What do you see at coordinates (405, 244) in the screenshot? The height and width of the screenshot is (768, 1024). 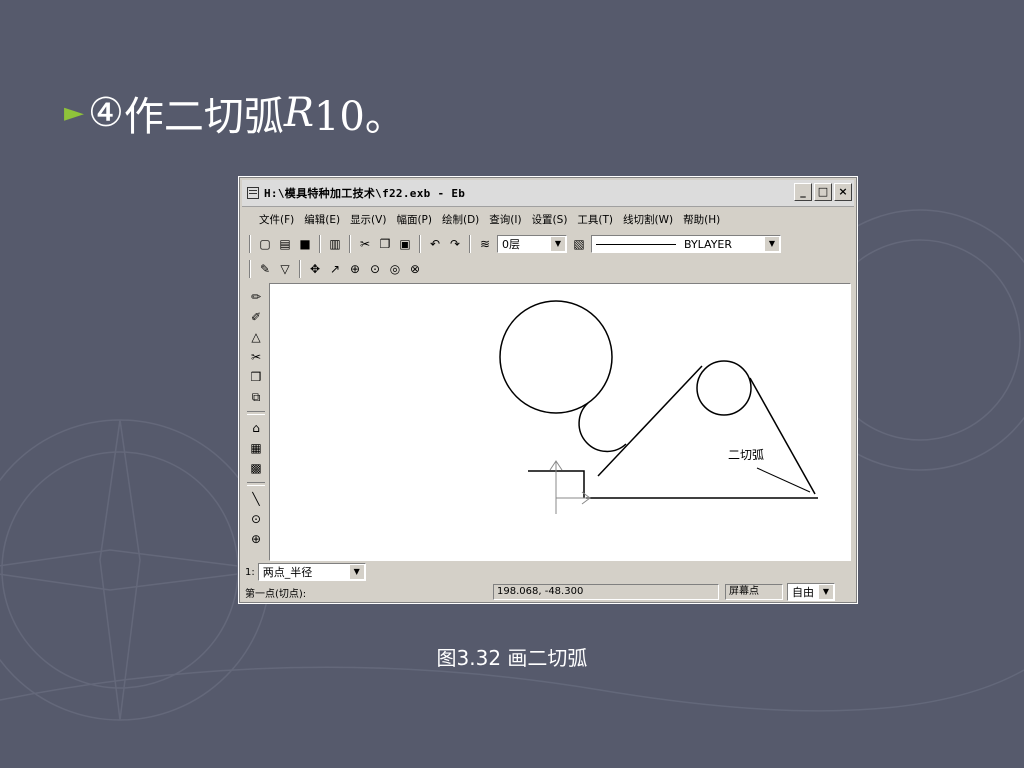 I see `paste-icon: ▣` at bounding box center [405, 244].